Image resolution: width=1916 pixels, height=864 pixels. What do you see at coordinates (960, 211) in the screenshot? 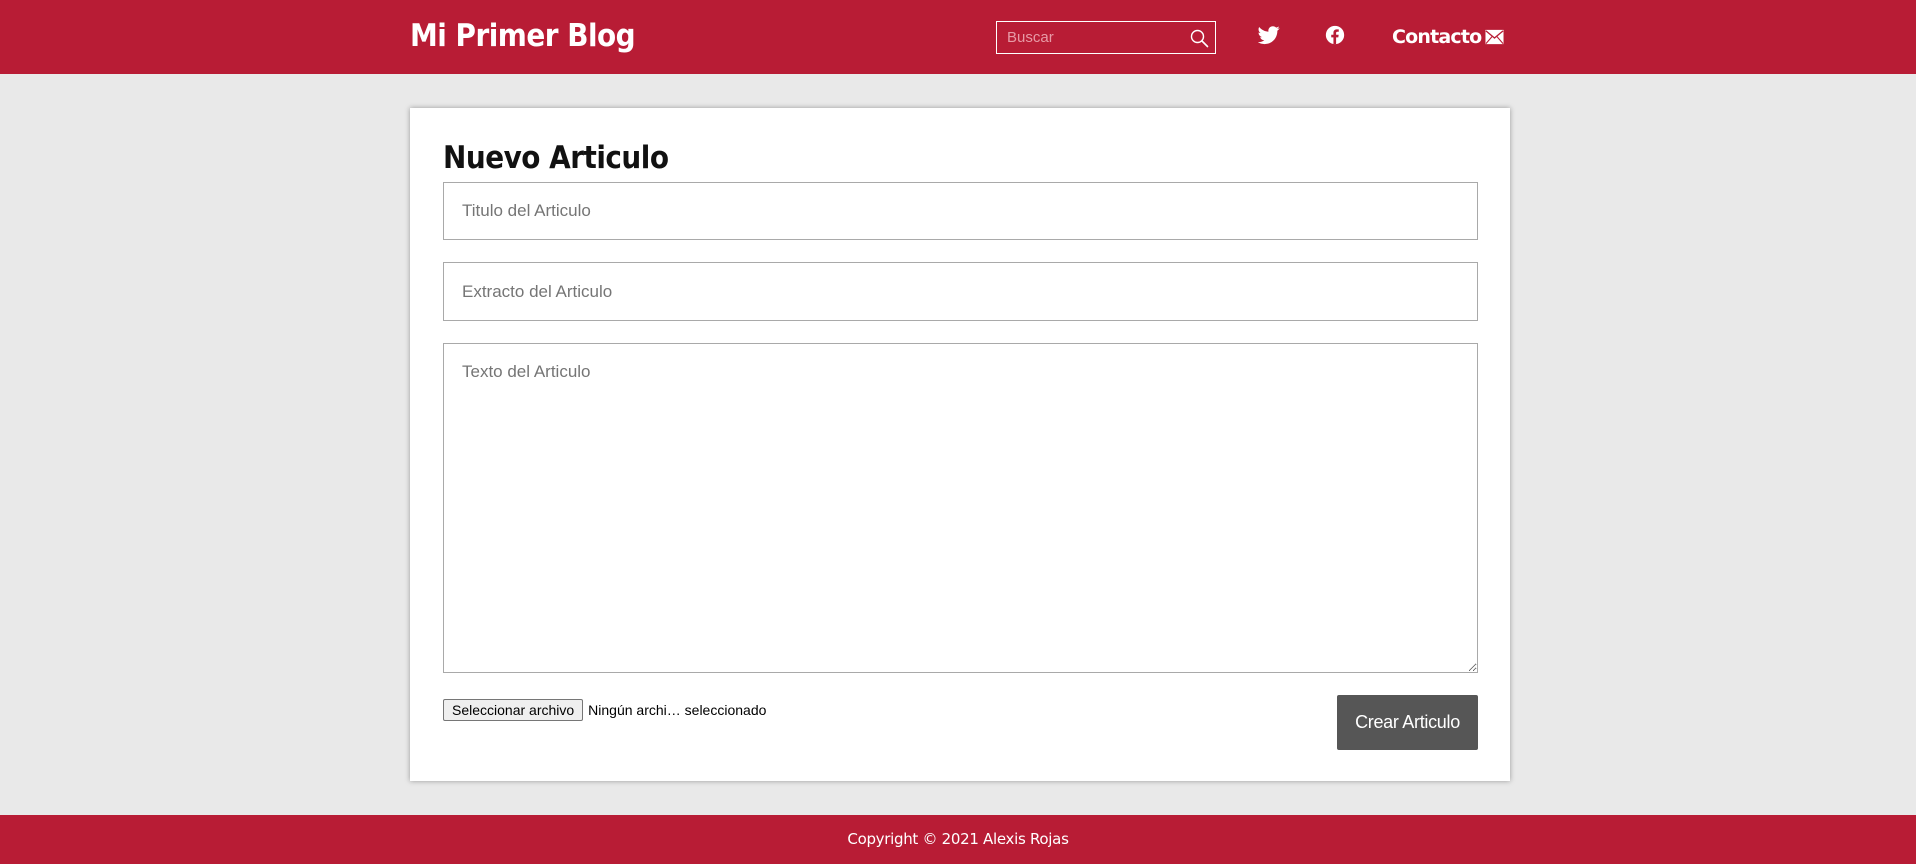
I see `article-title-input` at bounding box center [960, 211].